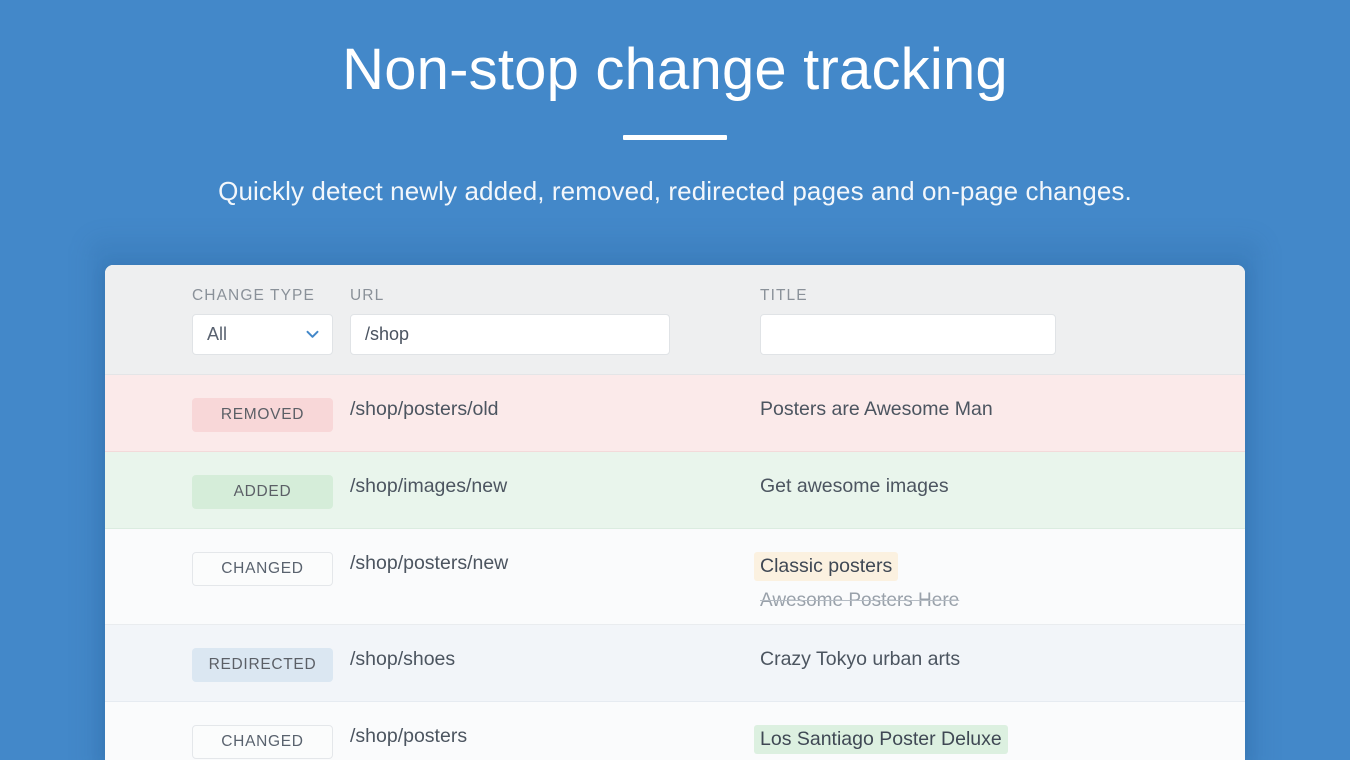 The image size is (1350, 760). What do you see at coordinates (262, 415) in the screenshot?
I see `status-badge: REMOVED` at bounding box center [262, 415].